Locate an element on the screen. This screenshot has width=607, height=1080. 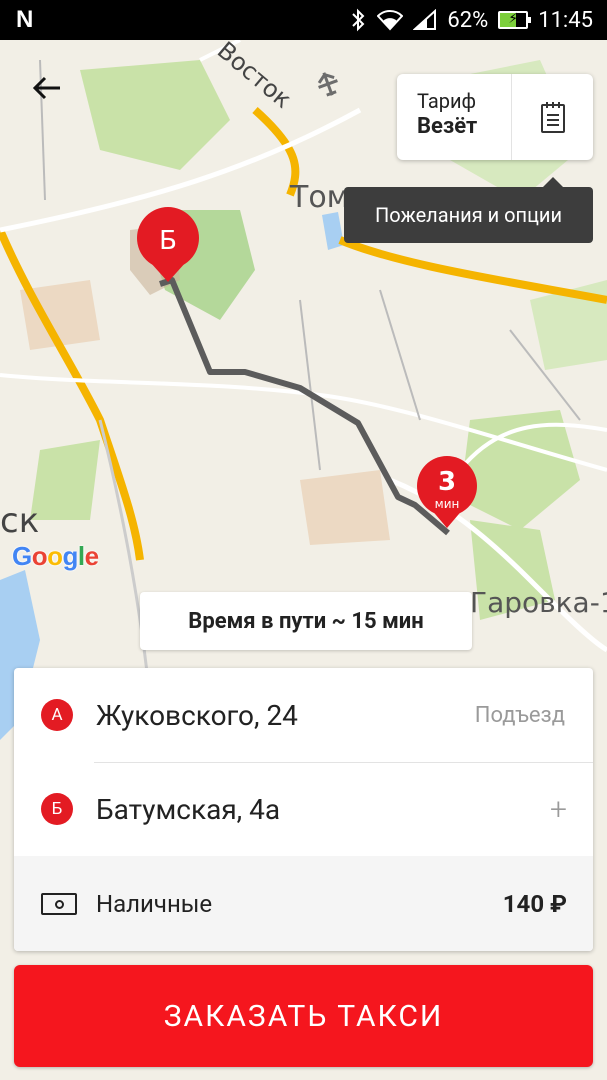
cash-icon is located at coordinates (59, 904).